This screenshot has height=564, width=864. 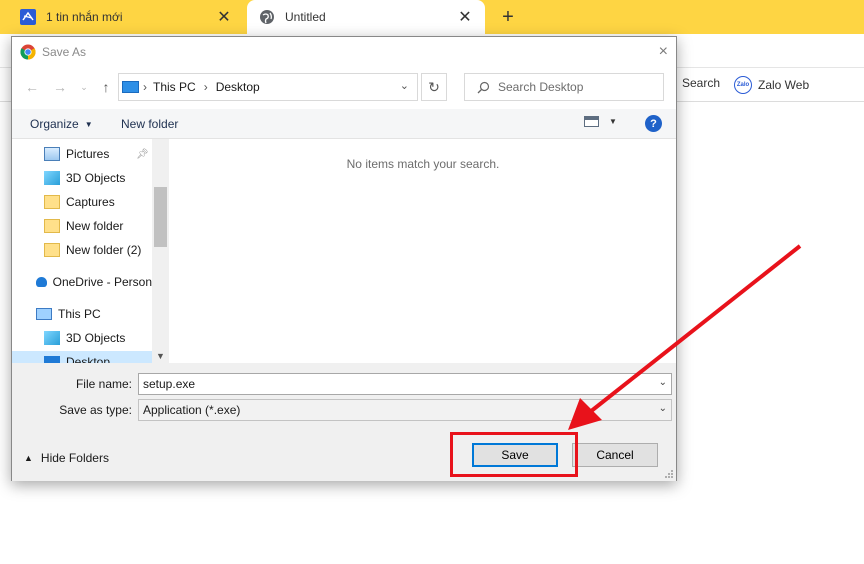 I want to click on annotation-arrow-icon, so click(x=685, y=337).